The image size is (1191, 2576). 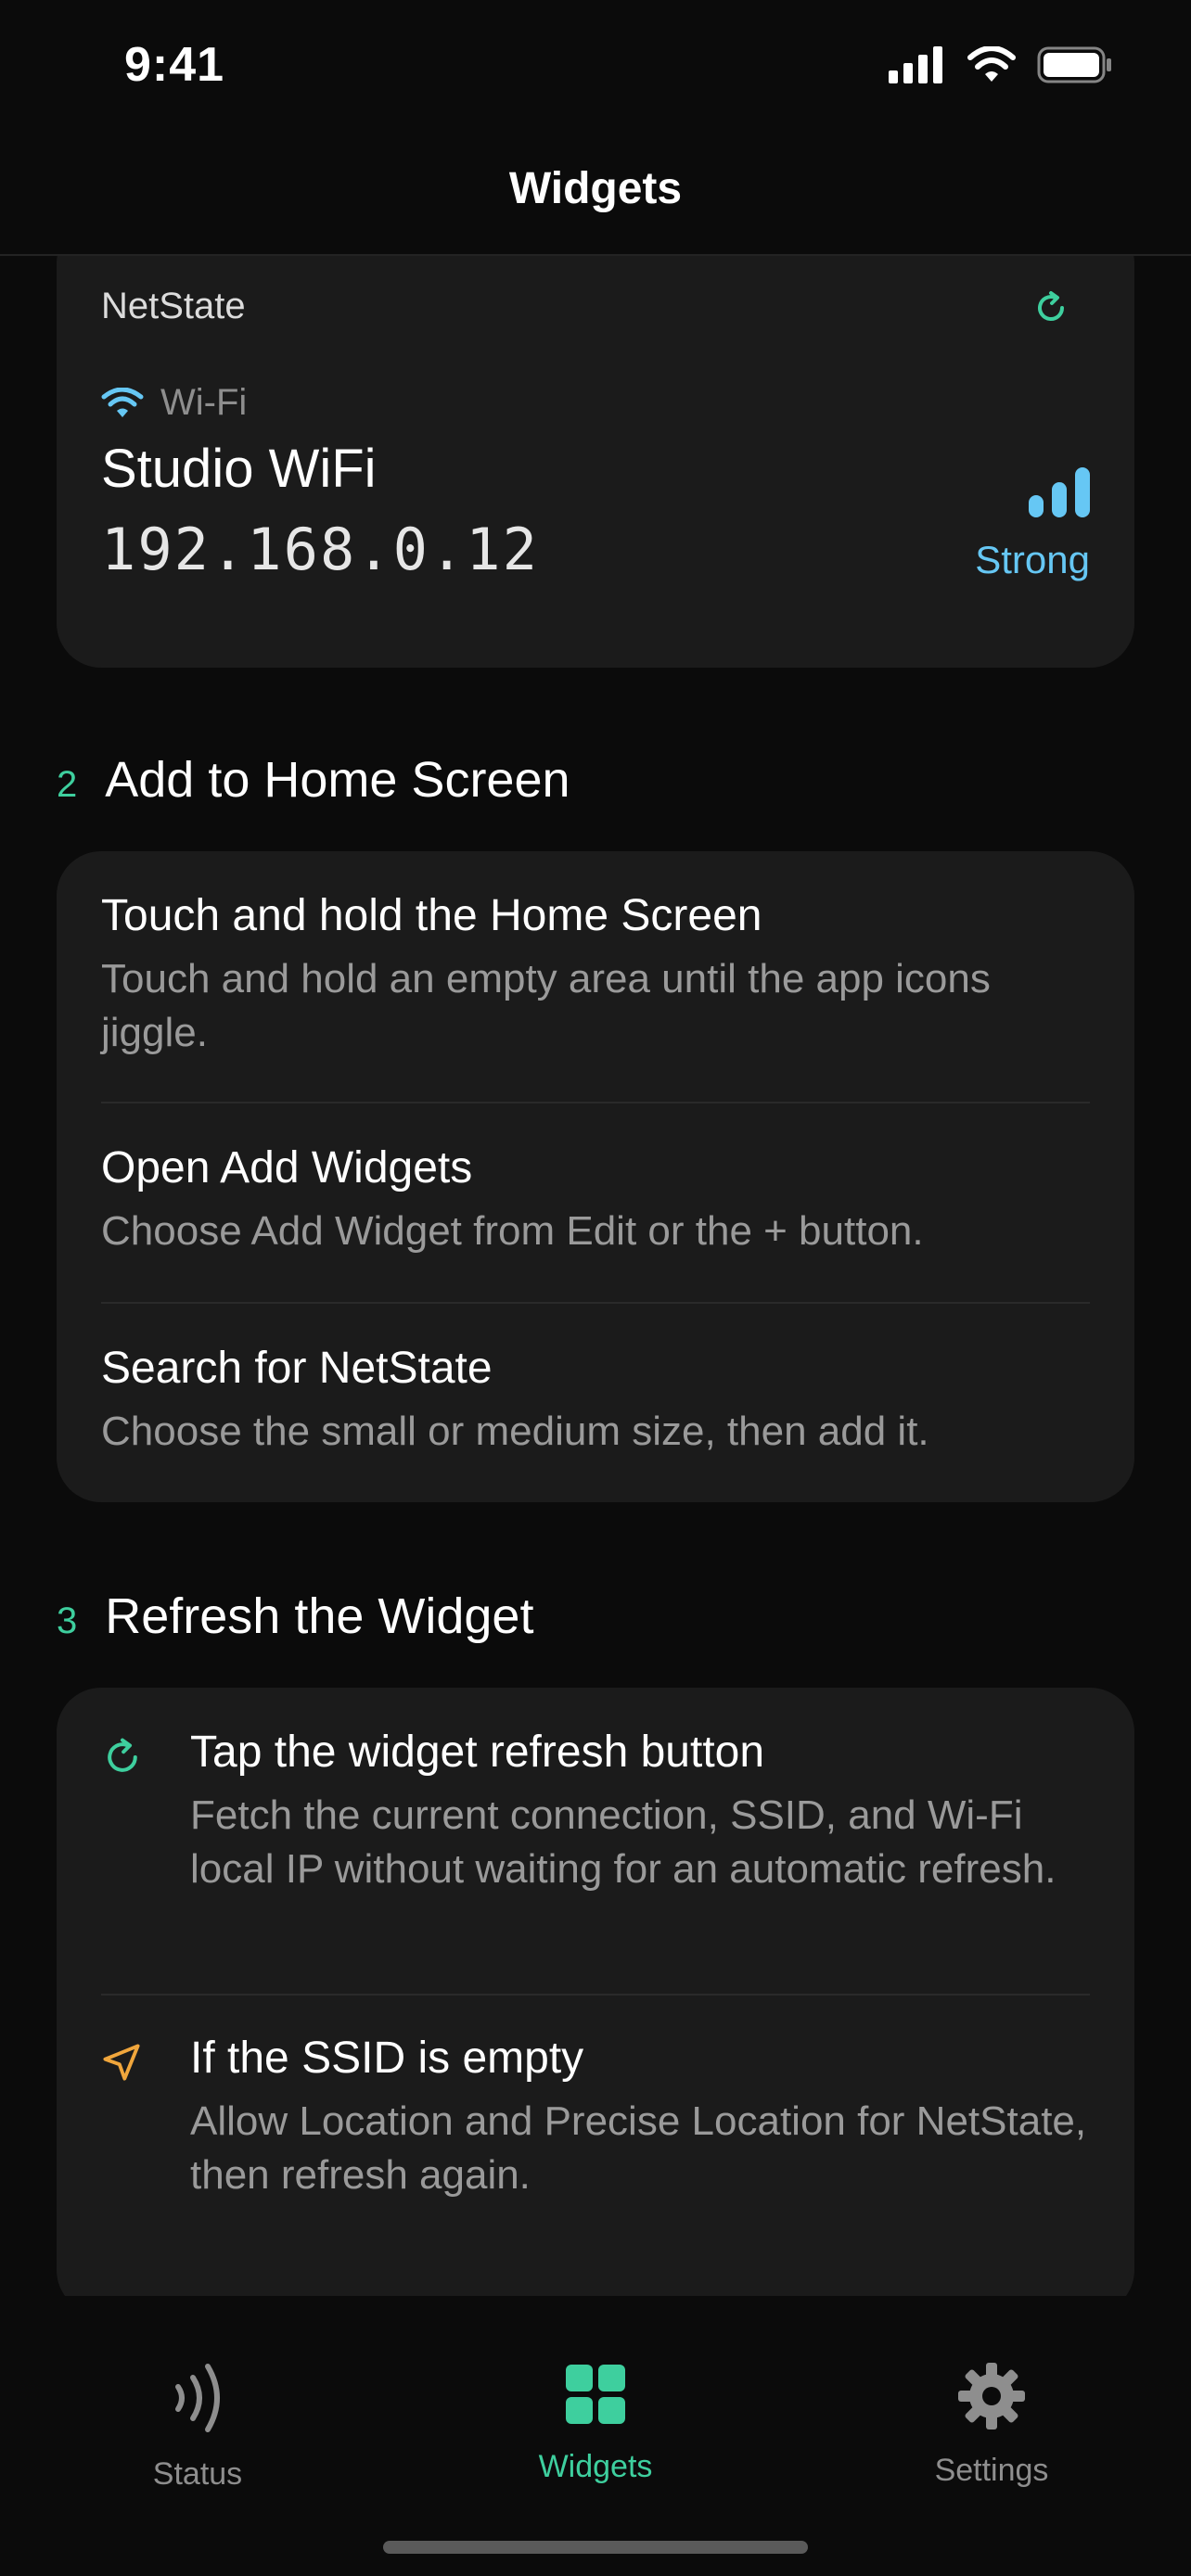 I want to click on section-number: 2, so click(x=67, y=784).